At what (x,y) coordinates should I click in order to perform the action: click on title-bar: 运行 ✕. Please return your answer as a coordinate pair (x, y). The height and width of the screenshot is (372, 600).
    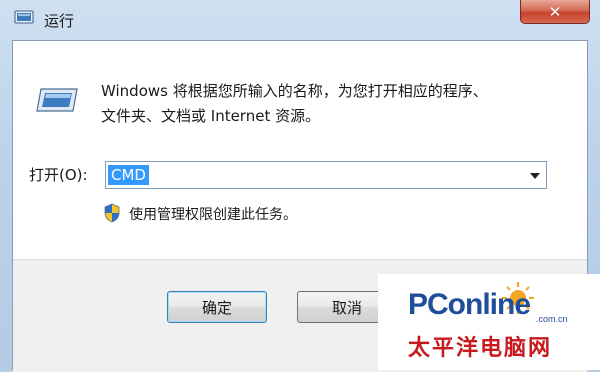
    Looking at the image, I should click on (300, 20).